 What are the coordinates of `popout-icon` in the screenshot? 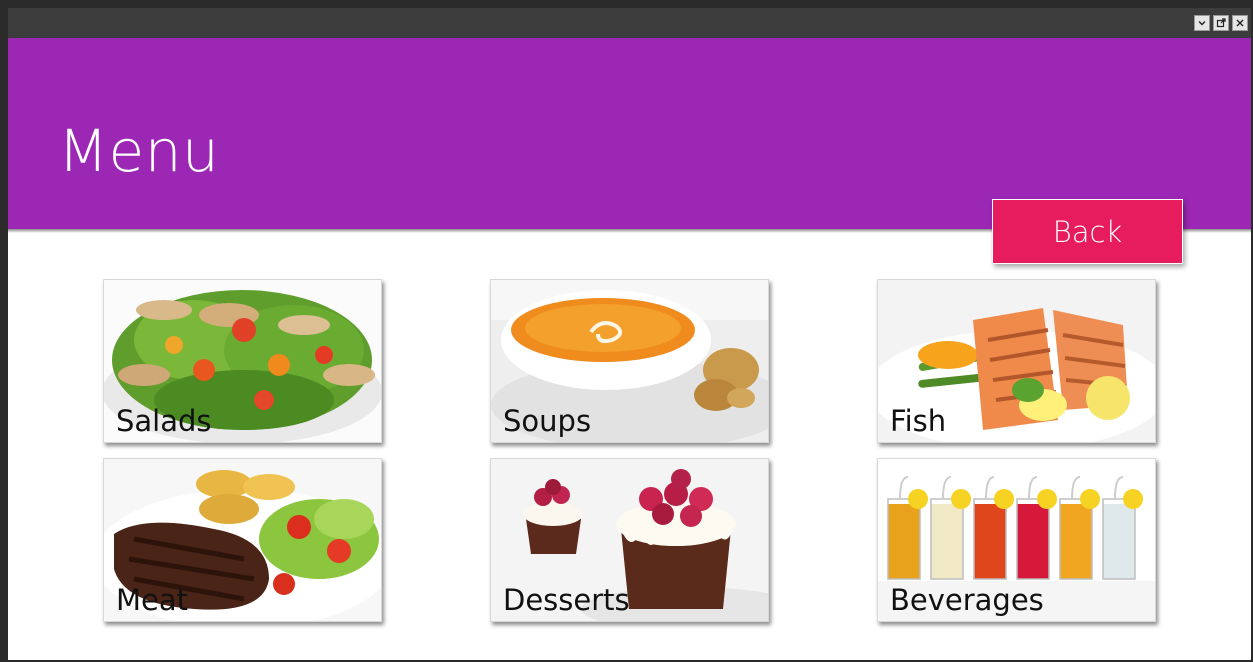 It's located at (1221, 23).